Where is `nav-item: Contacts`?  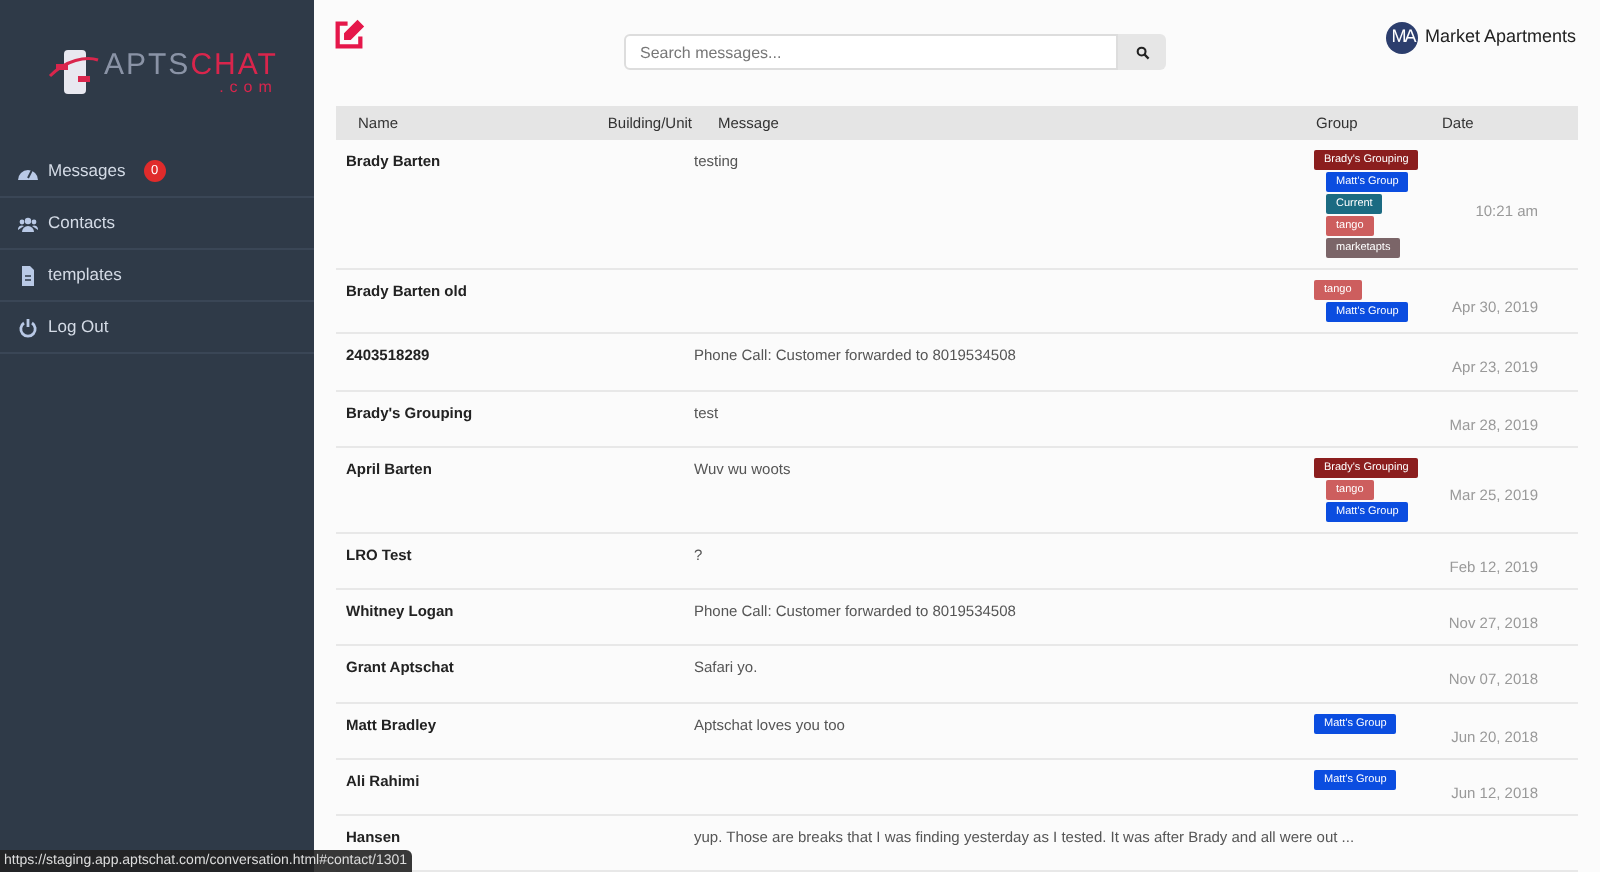 nav-item: Contacts is located at coordinates (157, 224).